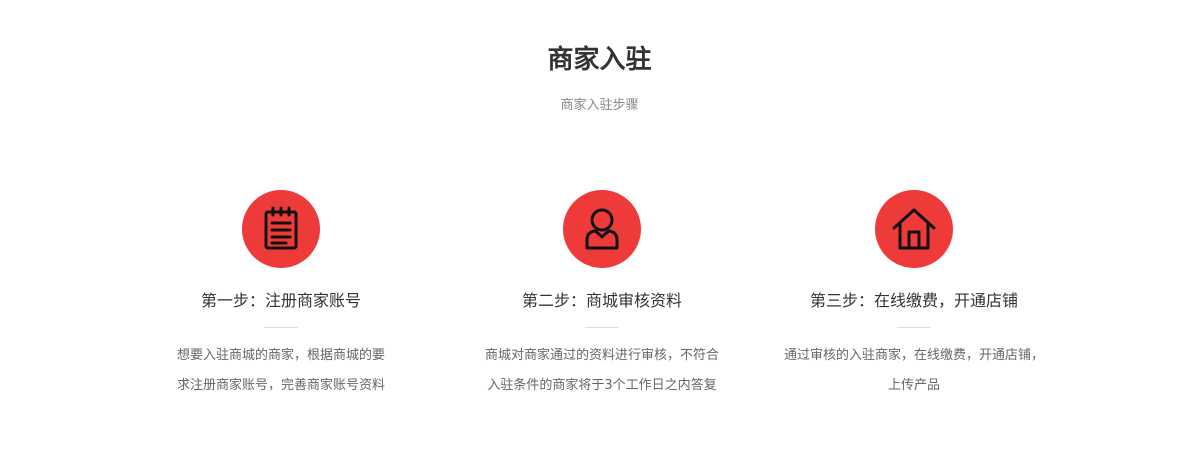 This screenshot has width=1199, height=450. I want to click on step-title: 第二步：商城审核资料, so click(601, 300).